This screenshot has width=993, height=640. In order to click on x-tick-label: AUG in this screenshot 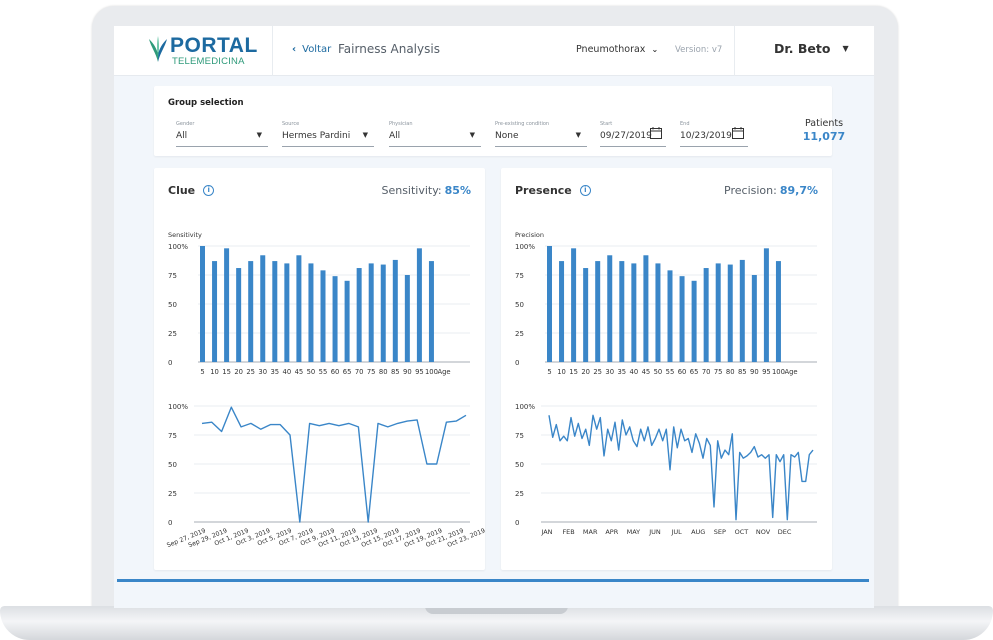, I will do `click(698, 532)`.